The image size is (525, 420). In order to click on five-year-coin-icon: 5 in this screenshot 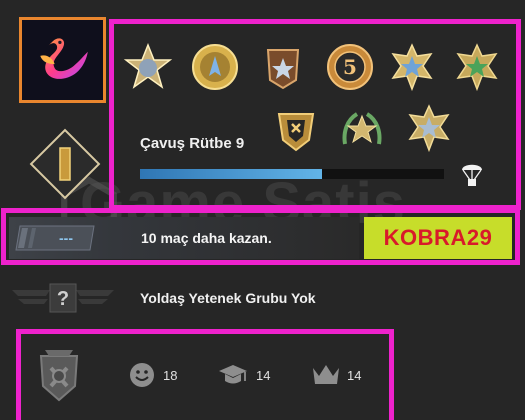, I will do `click(350, 67)`.